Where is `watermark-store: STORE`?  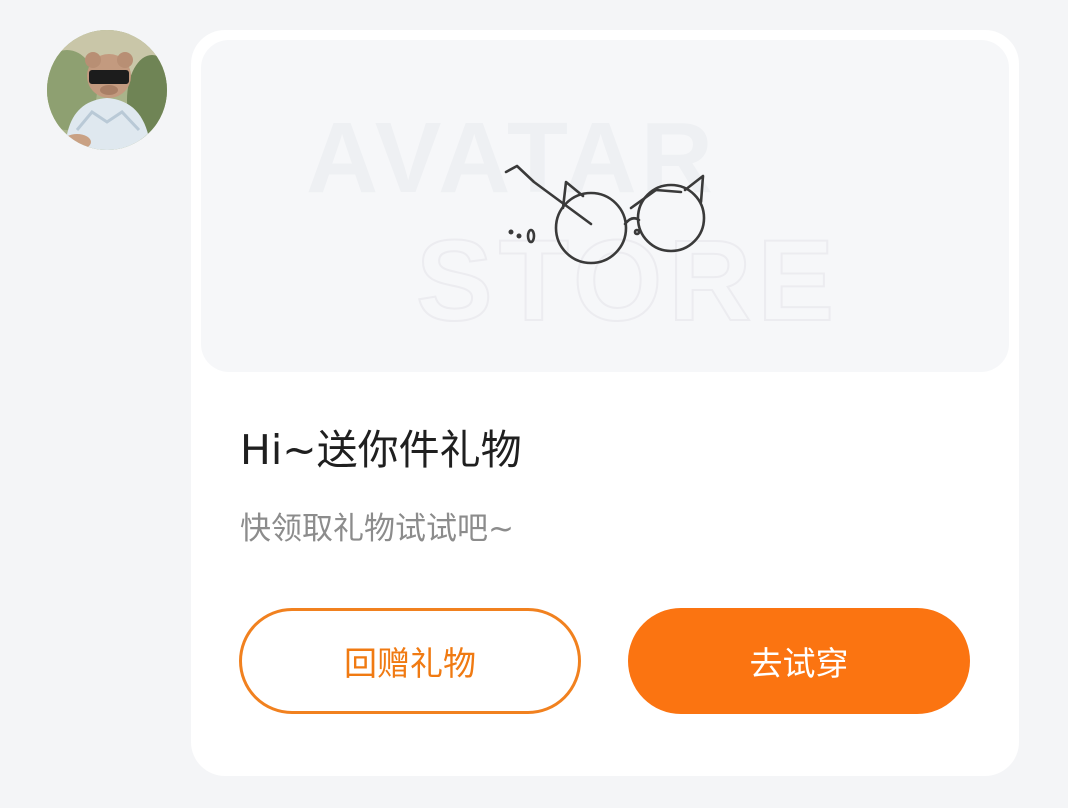
watermark-store: STORE is located at coordinates (628, 281).